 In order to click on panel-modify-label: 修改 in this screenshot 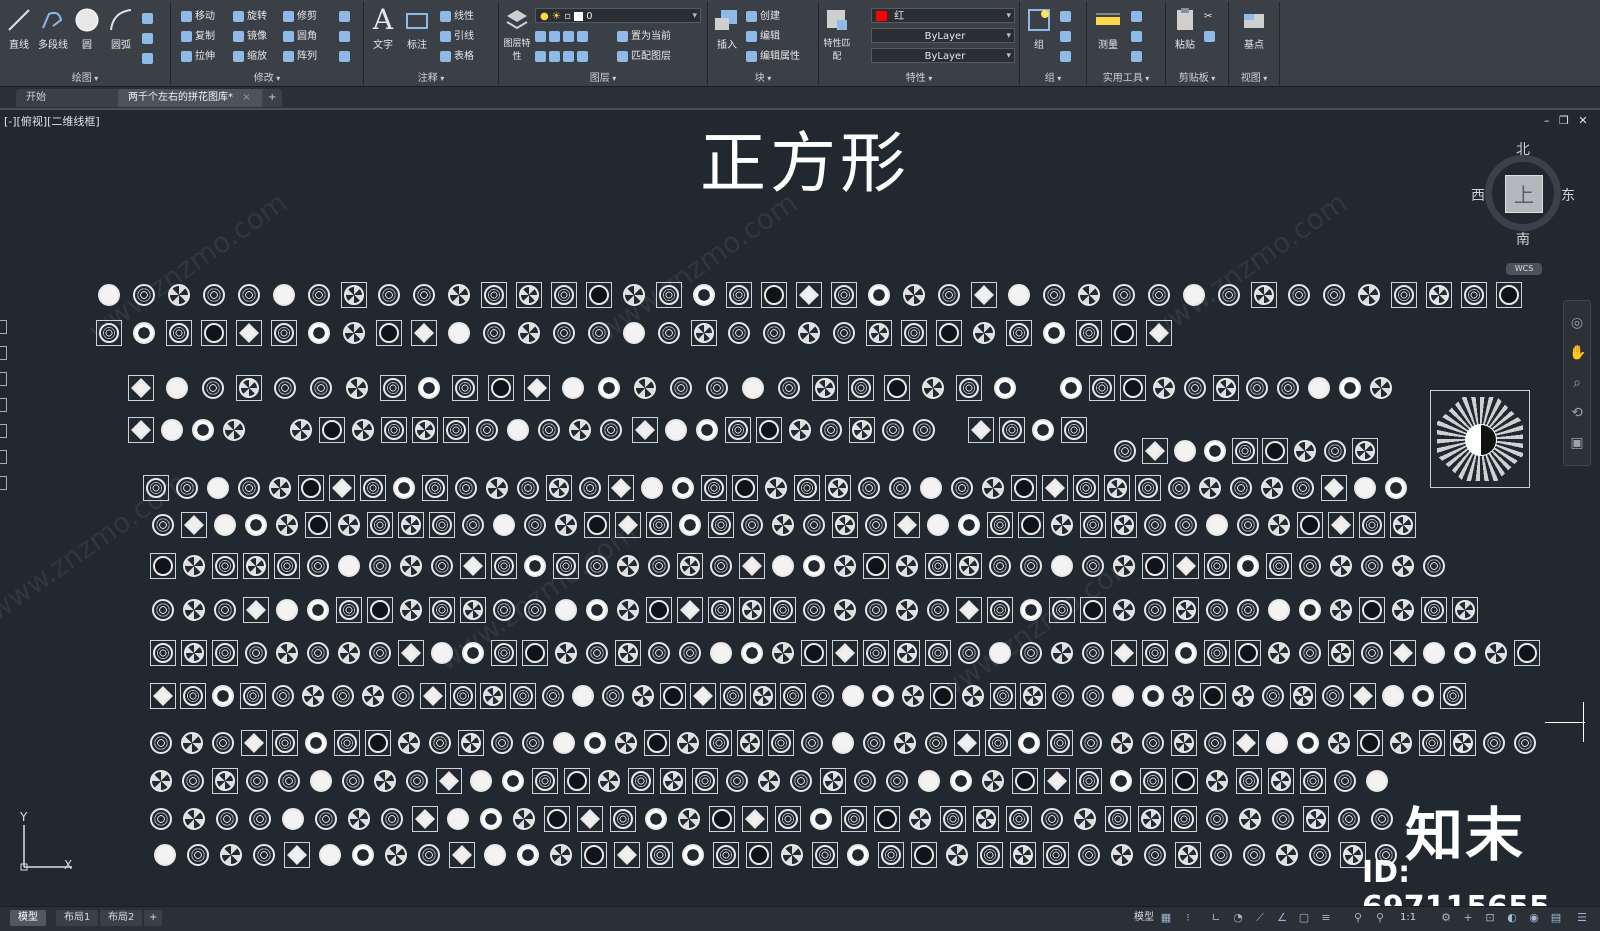, I will do `click(267, 76)`.